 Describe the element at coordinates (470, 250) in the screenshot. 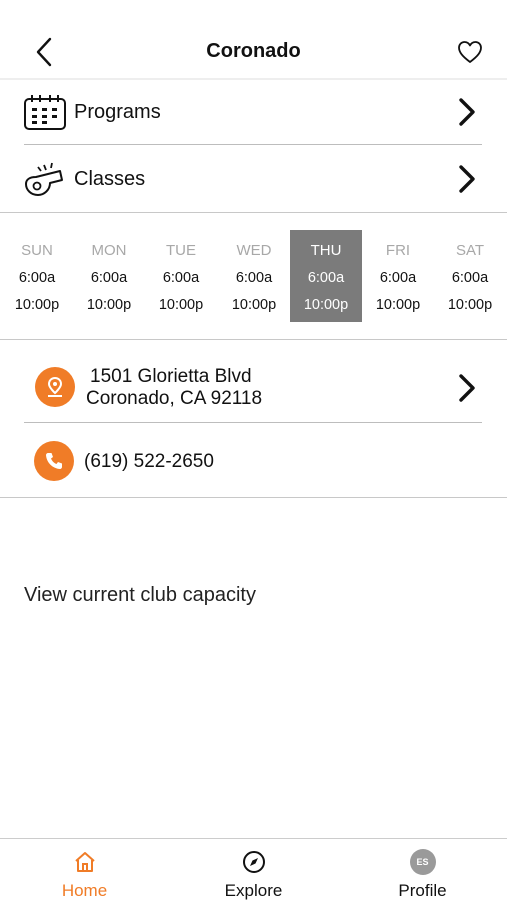

I see `day-name: SAT` at that location.